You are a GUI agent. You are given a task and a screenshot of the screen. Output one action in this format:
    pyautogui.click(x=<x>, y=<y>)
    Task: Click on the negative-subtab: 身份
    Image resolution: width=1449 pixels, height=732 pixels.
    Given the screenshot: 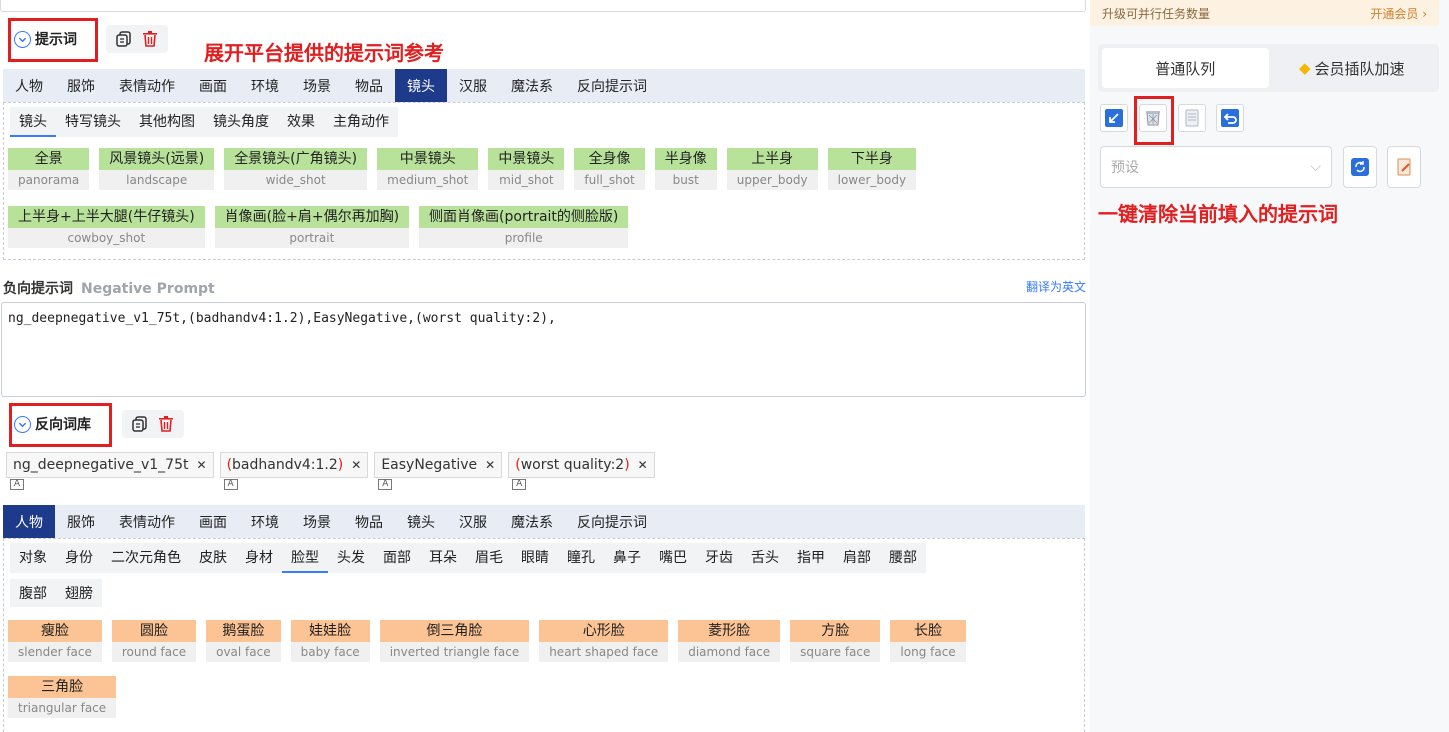 What is the action you would take?
    pyautogui.click(x=79, y=558)
    